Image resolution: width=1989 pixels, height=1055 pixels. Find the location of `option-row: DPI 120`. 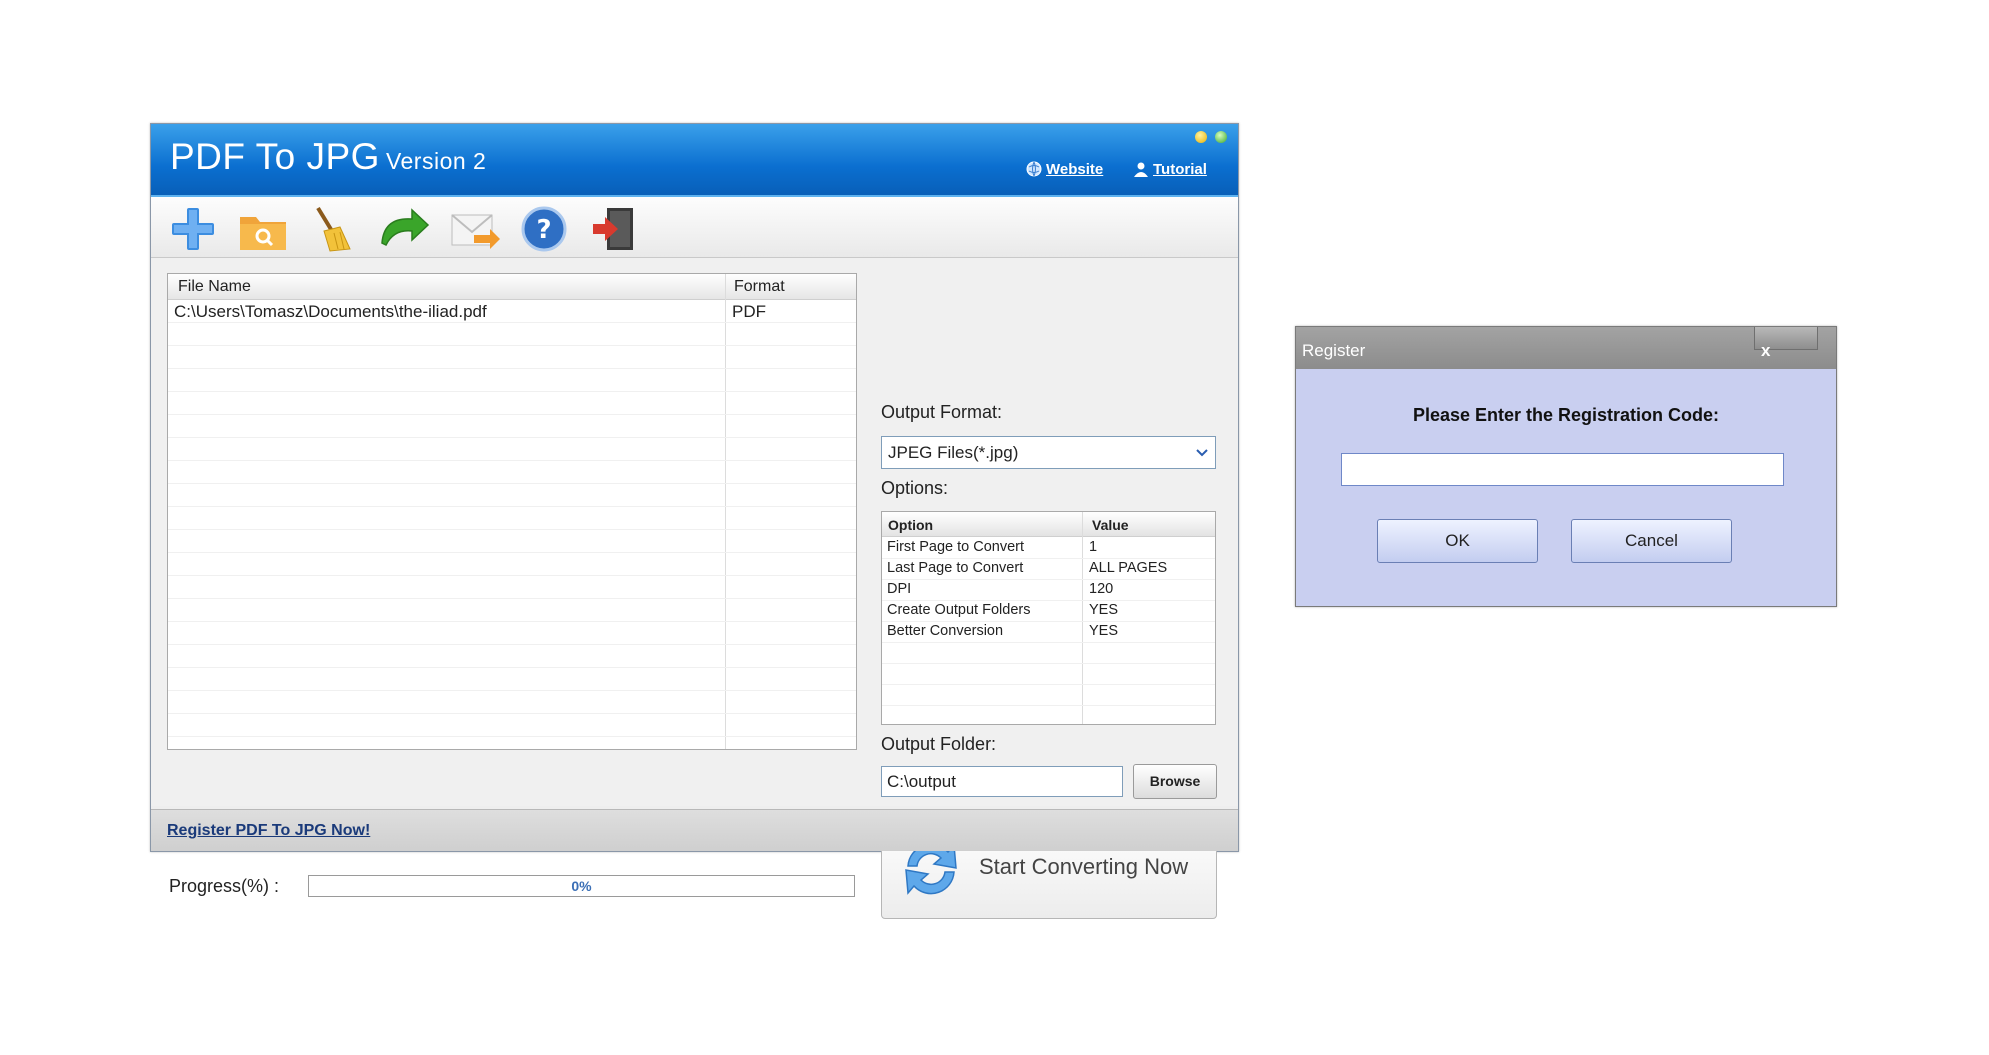

option-row: DPI 120 is located at coordinates (1048, 590).